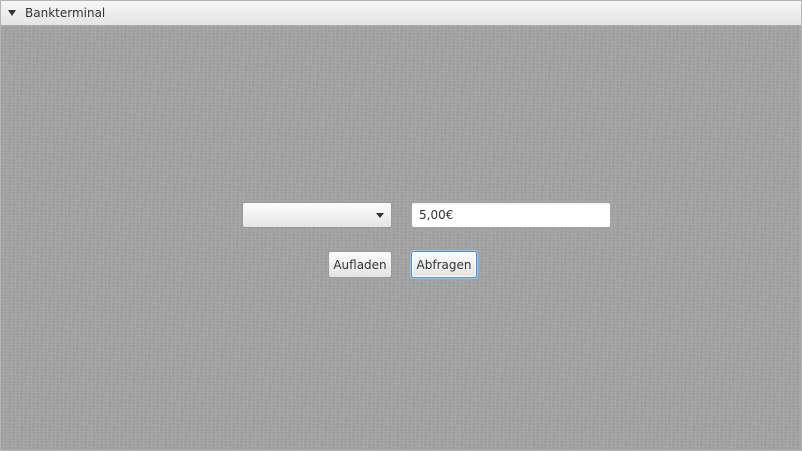 Image resolution: width=802 pixels, height=451 pixels. Describe the element at coordinates (12, 13) in the screenshot. I see `collapse-arrow-icon` at that location.